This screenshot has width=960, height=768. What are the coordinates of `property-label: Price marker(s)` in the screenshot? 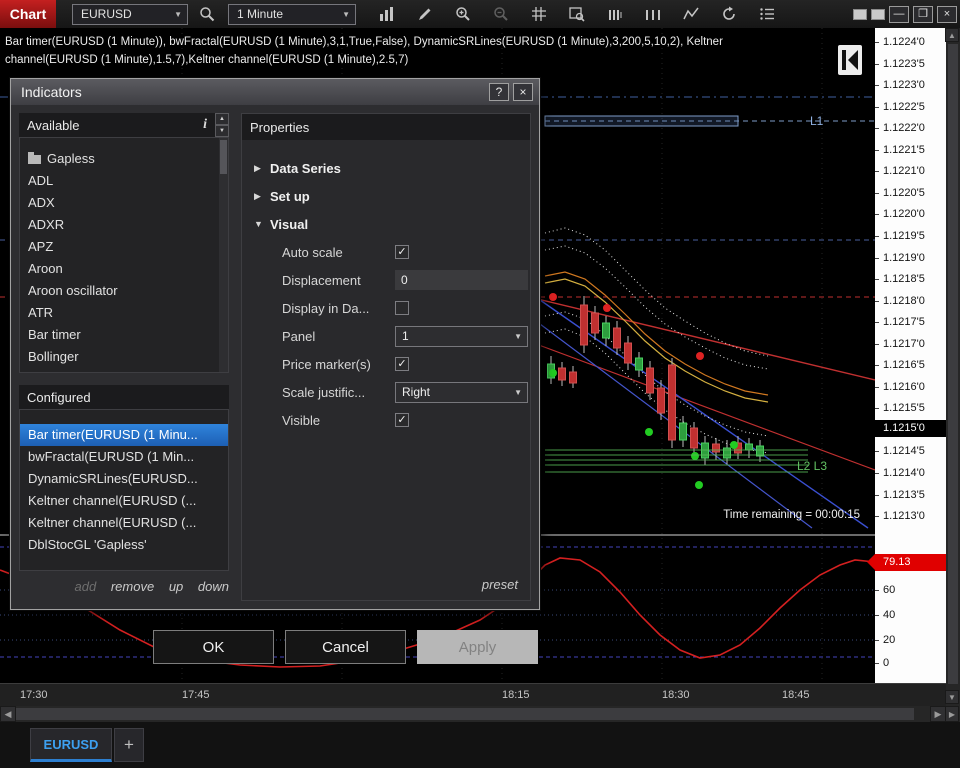 It's located at (326, 364).